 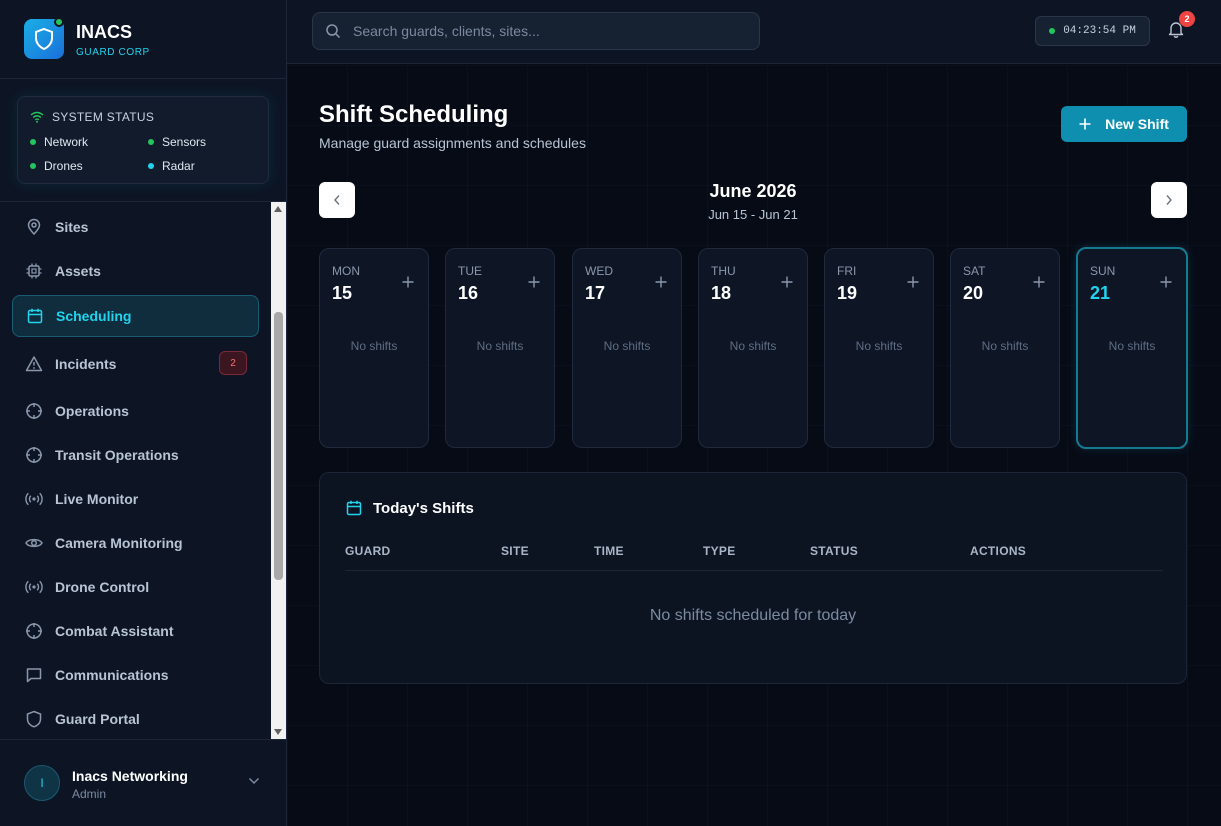 I want to click on new-shift-button: New Shift, so click(x=1124, y=124).